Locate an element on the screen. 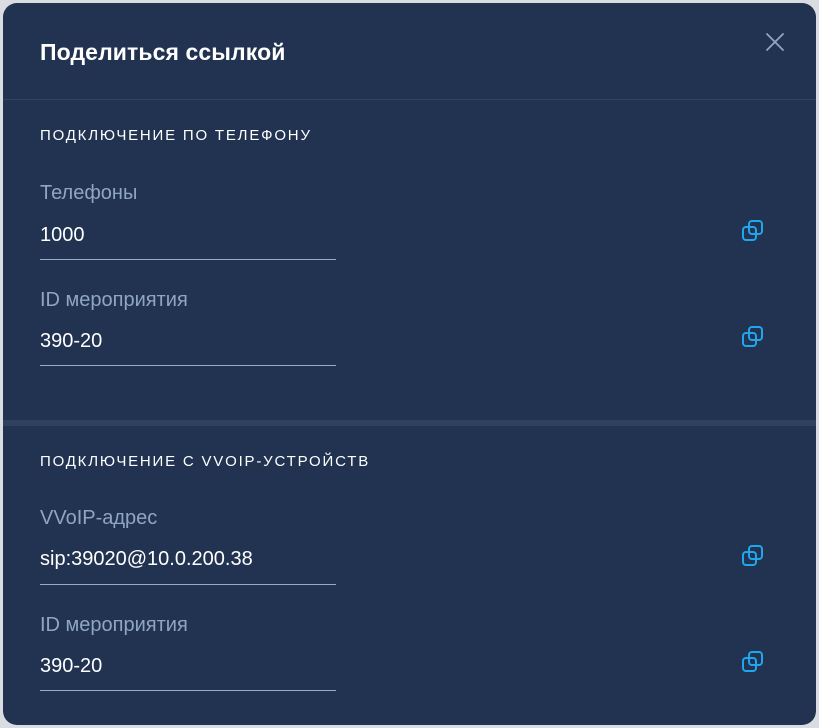  vvoip-event-id-value: 390-20 is located at coordinates (71, 666).